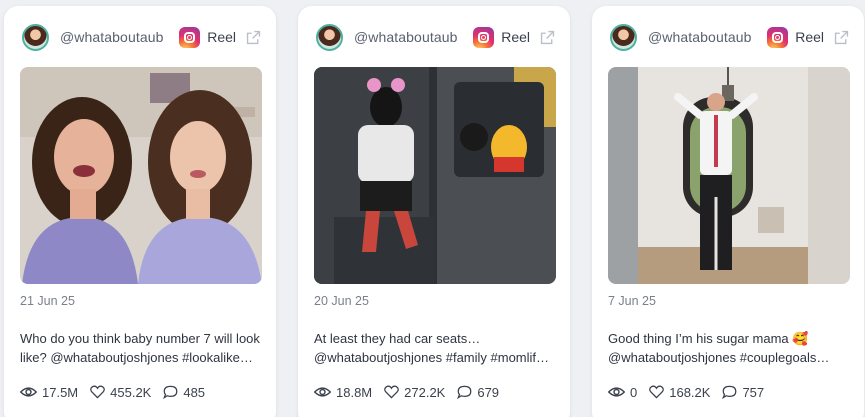 The width and height of the screenshot is (865, 417). I want to click on likes-stat: 272.2K, so click(414, 392).